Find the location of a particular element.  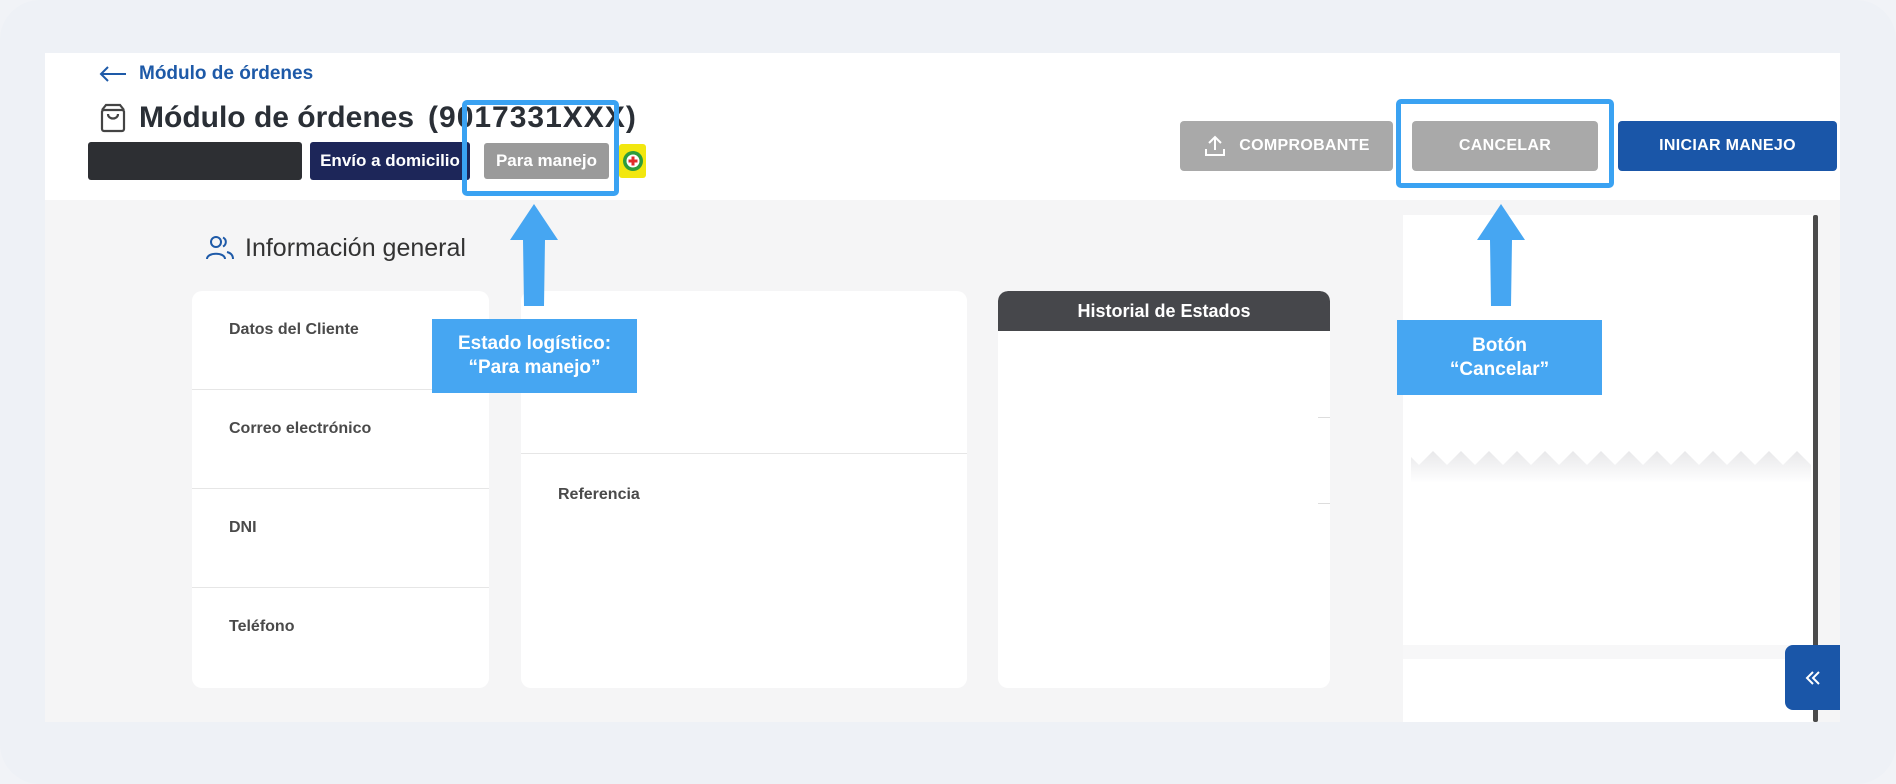

delivery-type-badge: Envío a domicilio is located at coordinates (390, 161).